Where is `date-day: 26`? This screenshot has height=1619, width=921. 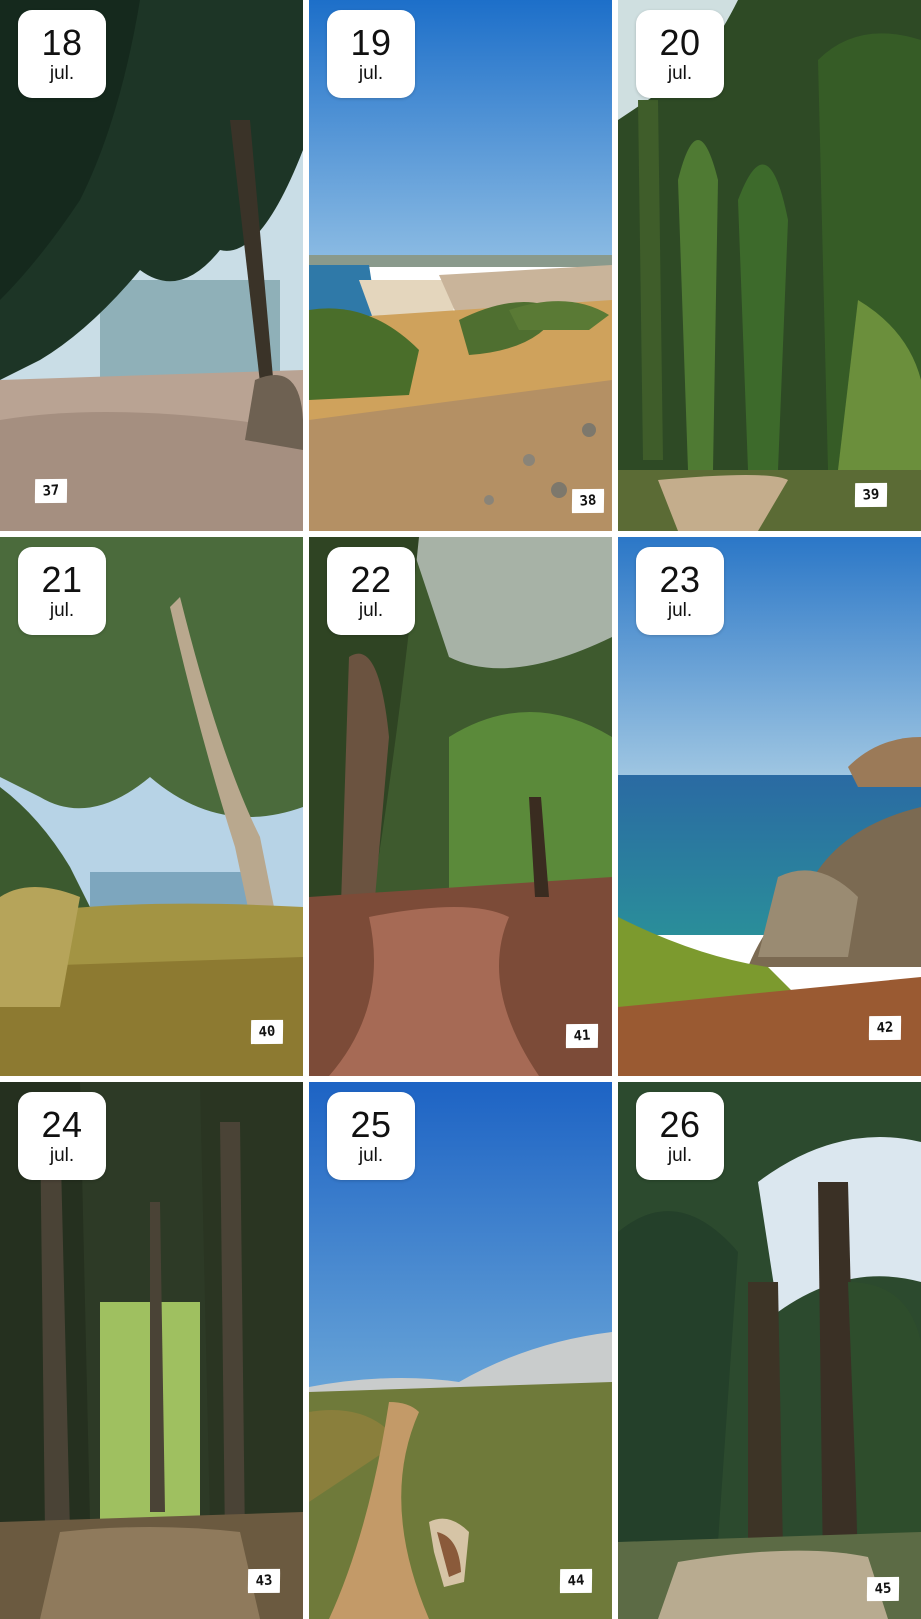
date-day: 26 is located at coordinates (680, 1124).